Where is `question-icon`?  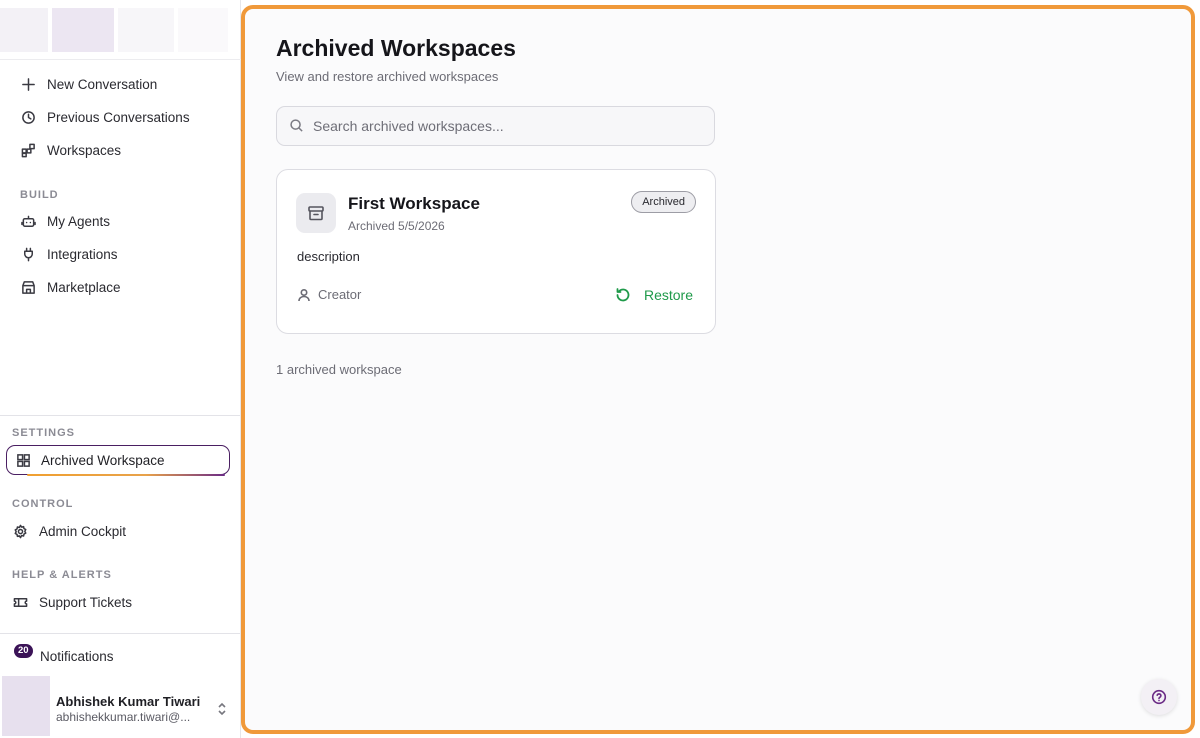 question-icon is located at coordinates (1159, 697).